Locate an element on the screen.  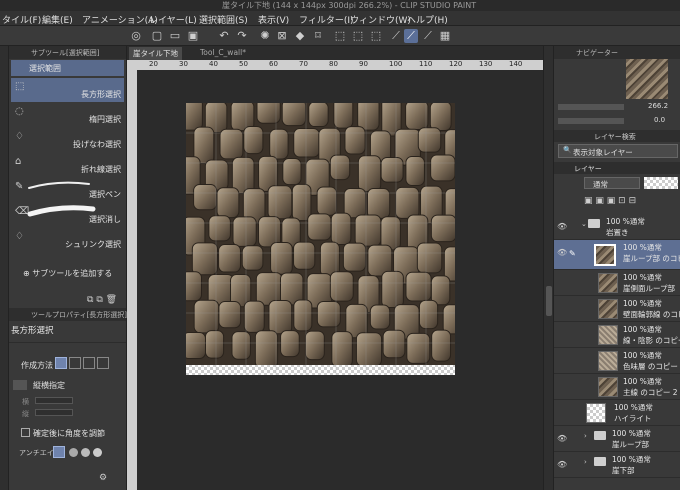
ruler-tick: 110 is located at coordinates (426, 64).